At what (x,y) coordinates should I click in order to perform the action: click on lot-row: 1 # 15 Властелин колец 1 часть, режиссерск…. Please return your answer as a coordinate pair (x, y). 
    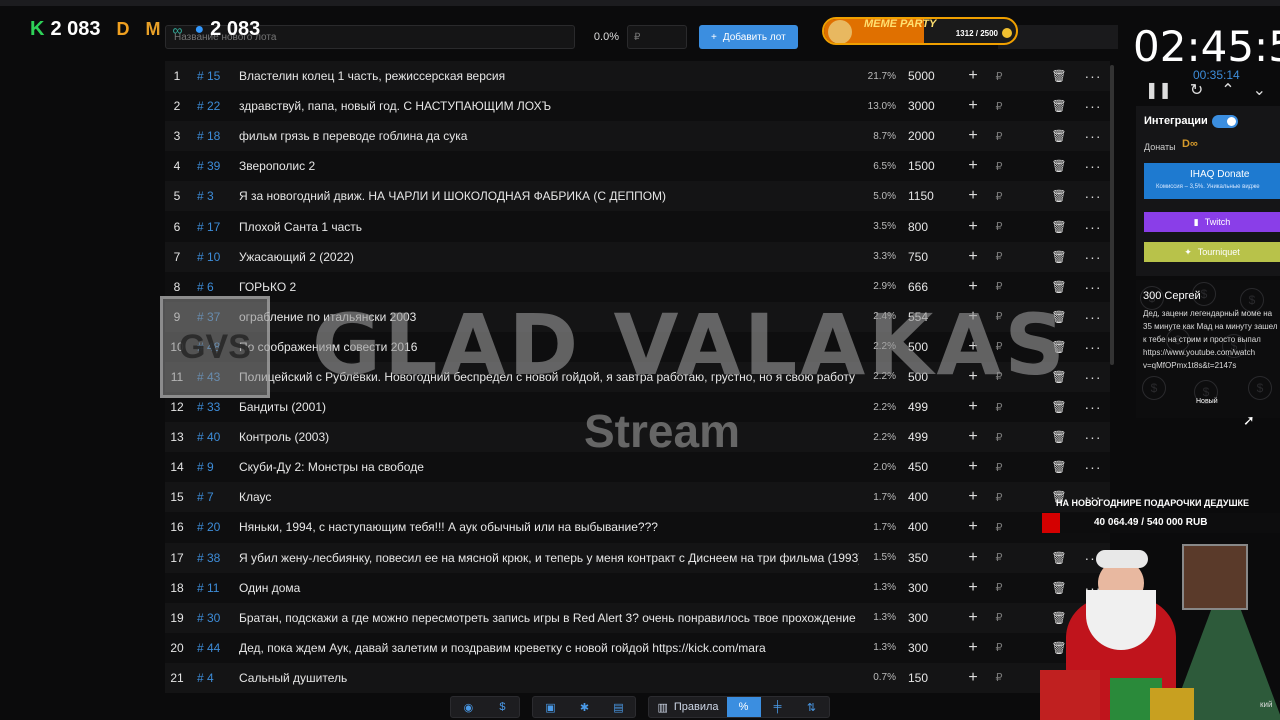
    Looking at the image, I should click on (637, 76).